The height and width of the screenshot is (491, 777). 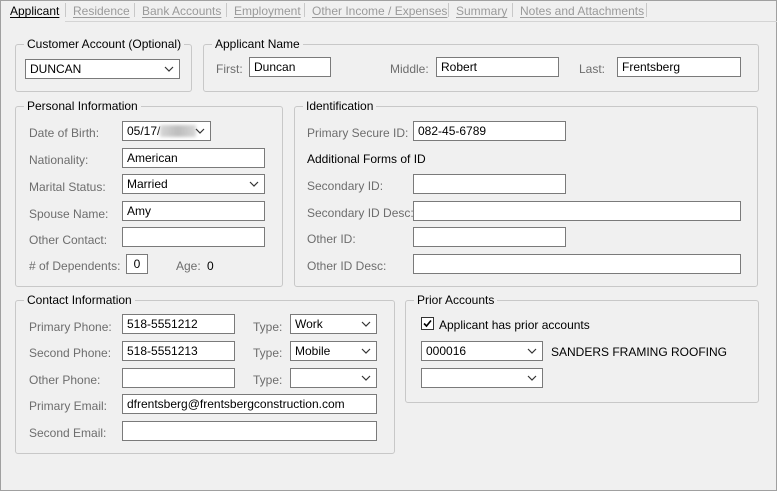 What do you see at coordinates (68, 240) in the screenshot?
I see `other-contact-label: Other Contact:` at bounding box center [68, 240].